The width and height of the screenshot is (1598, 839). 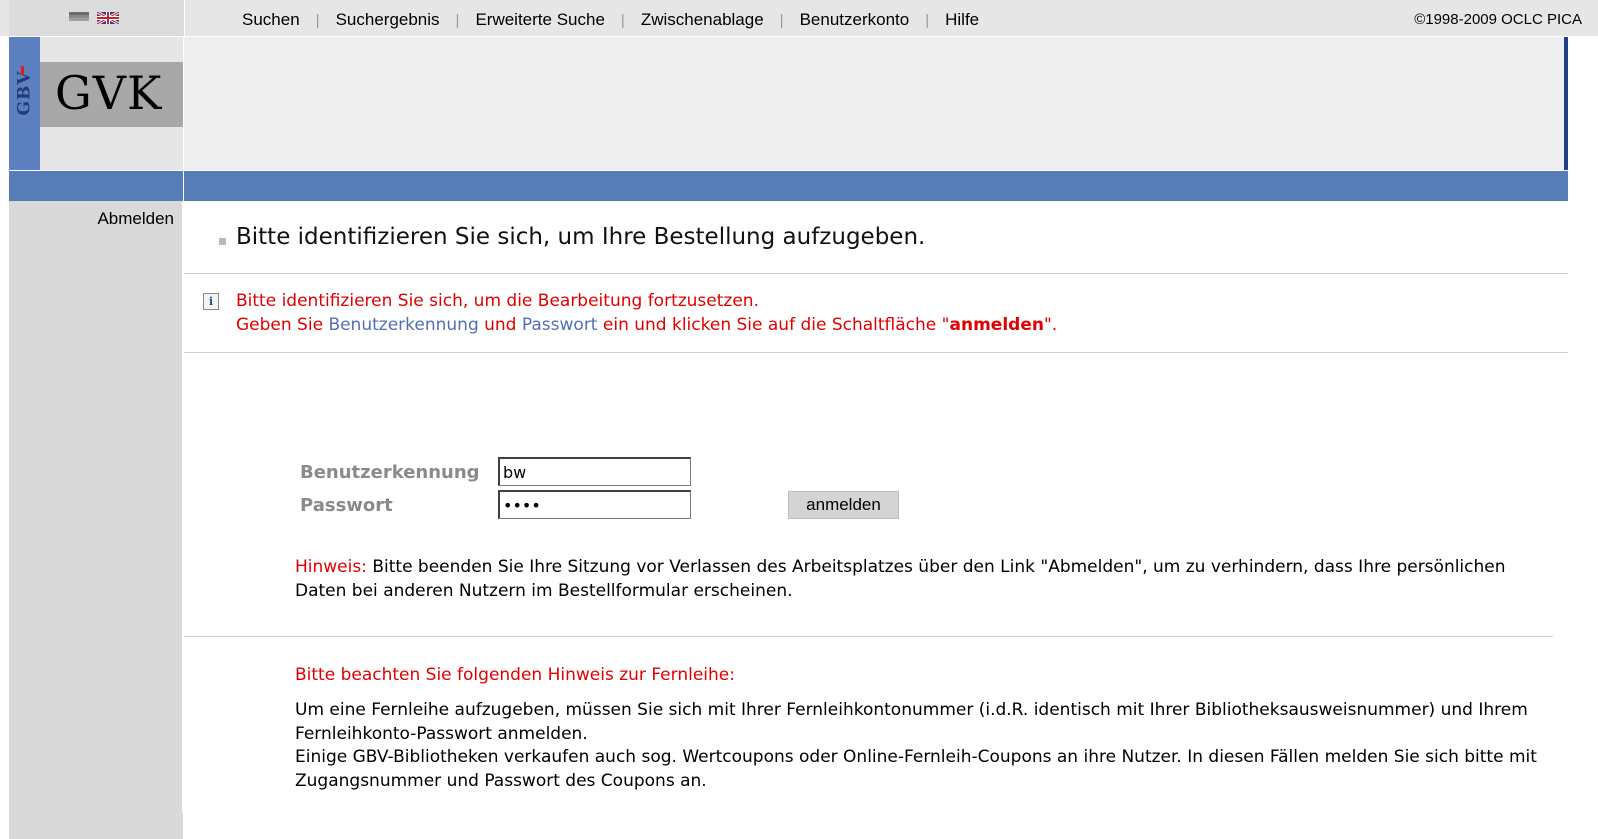 What do you see at coordinates (96, 520) in the screenshot?
I see `sidebar` at bounding box center [96, 520].